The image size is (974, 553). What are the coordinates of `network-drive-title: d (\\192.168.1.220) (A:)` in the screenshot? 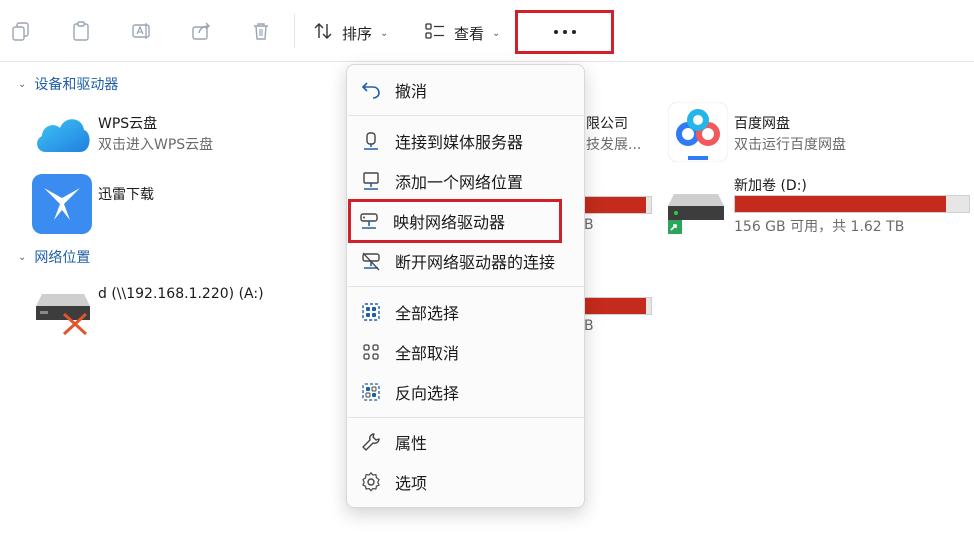 It's located at (181, 294).